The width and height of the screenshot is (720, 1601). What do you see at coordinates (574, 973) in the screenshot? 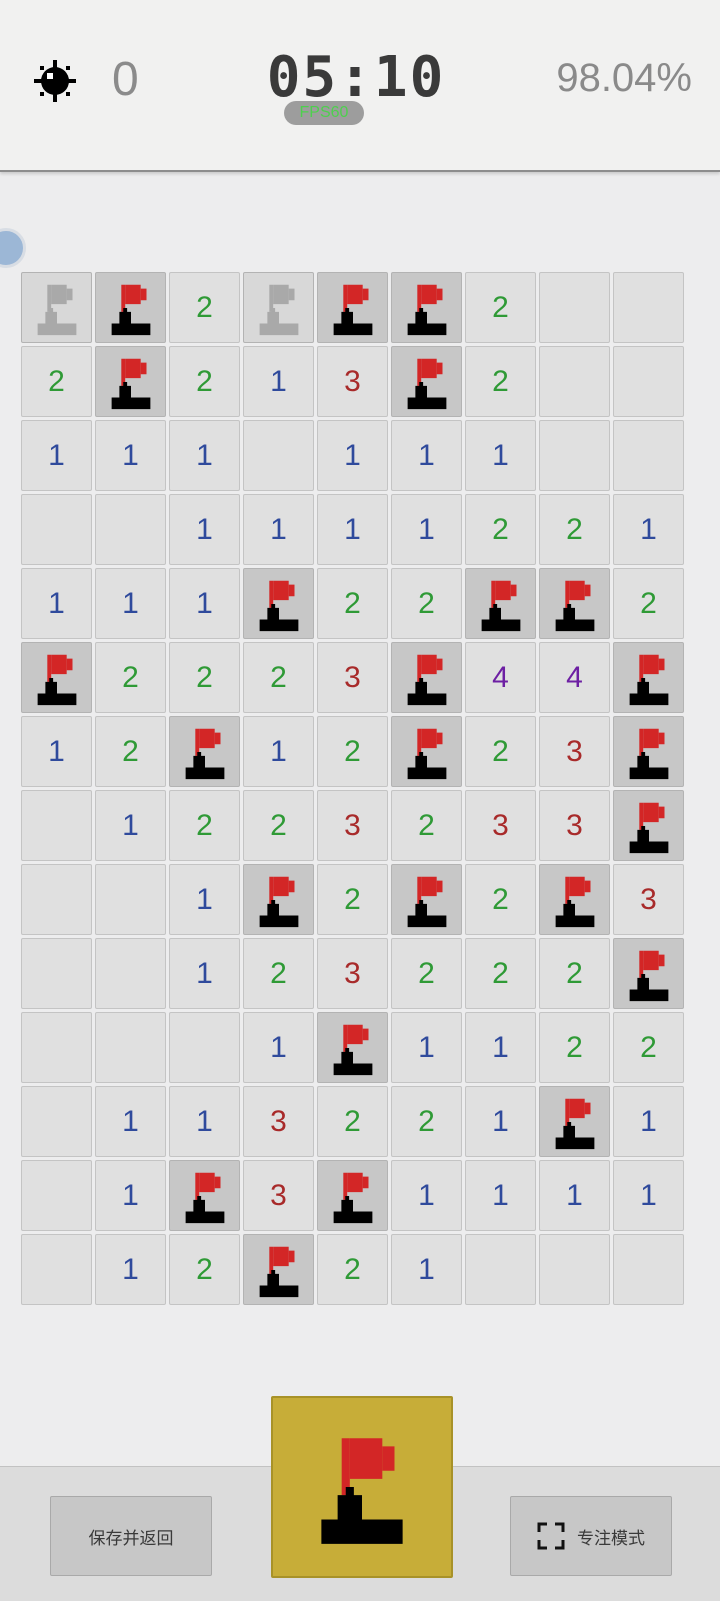
I see `board-cell-r10-c8: 2` at bounding box center [574, 973].